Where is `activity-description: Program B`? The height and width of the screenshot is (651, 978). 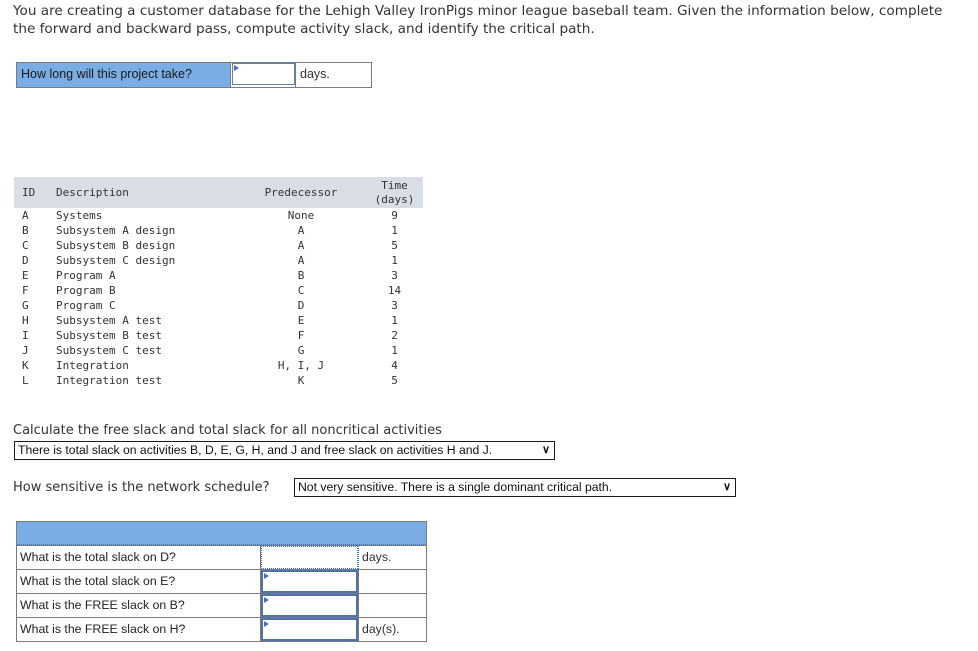 activity-description: Program B is located at coordinates (86, 290).